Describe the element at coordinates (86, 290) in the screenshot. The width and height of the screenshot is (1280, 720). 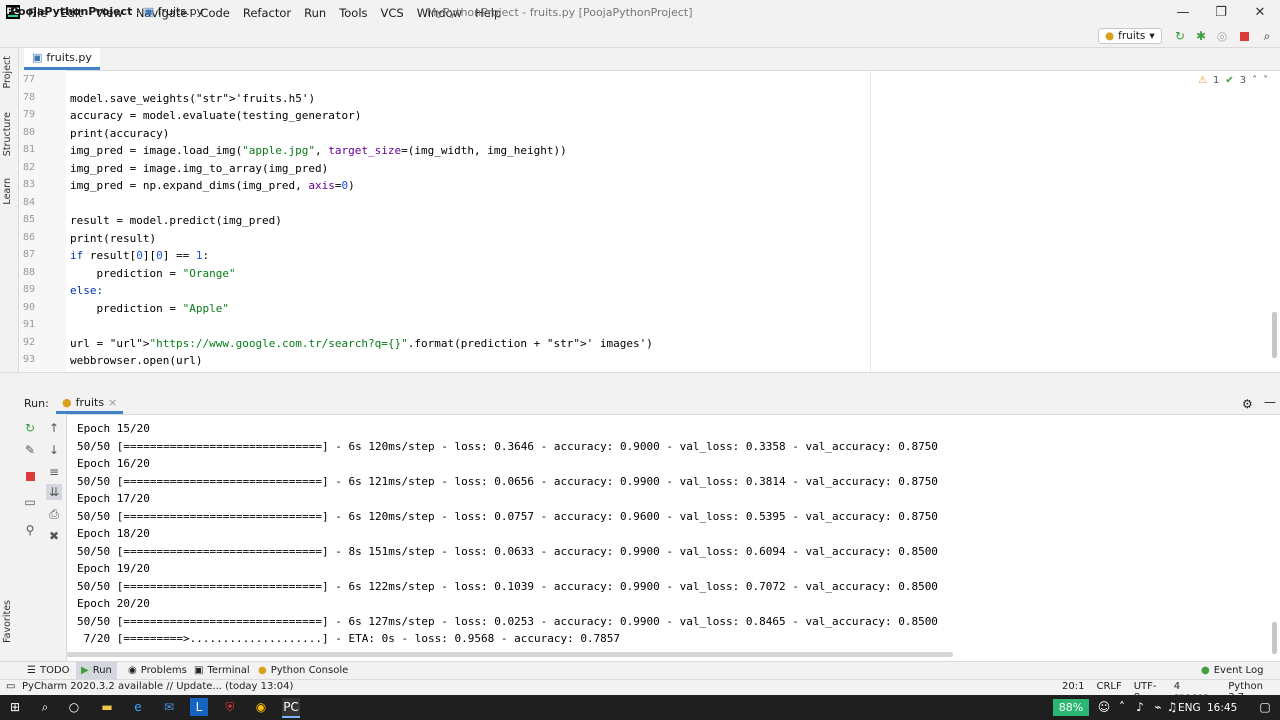
I see `code-line: else:` at that location.